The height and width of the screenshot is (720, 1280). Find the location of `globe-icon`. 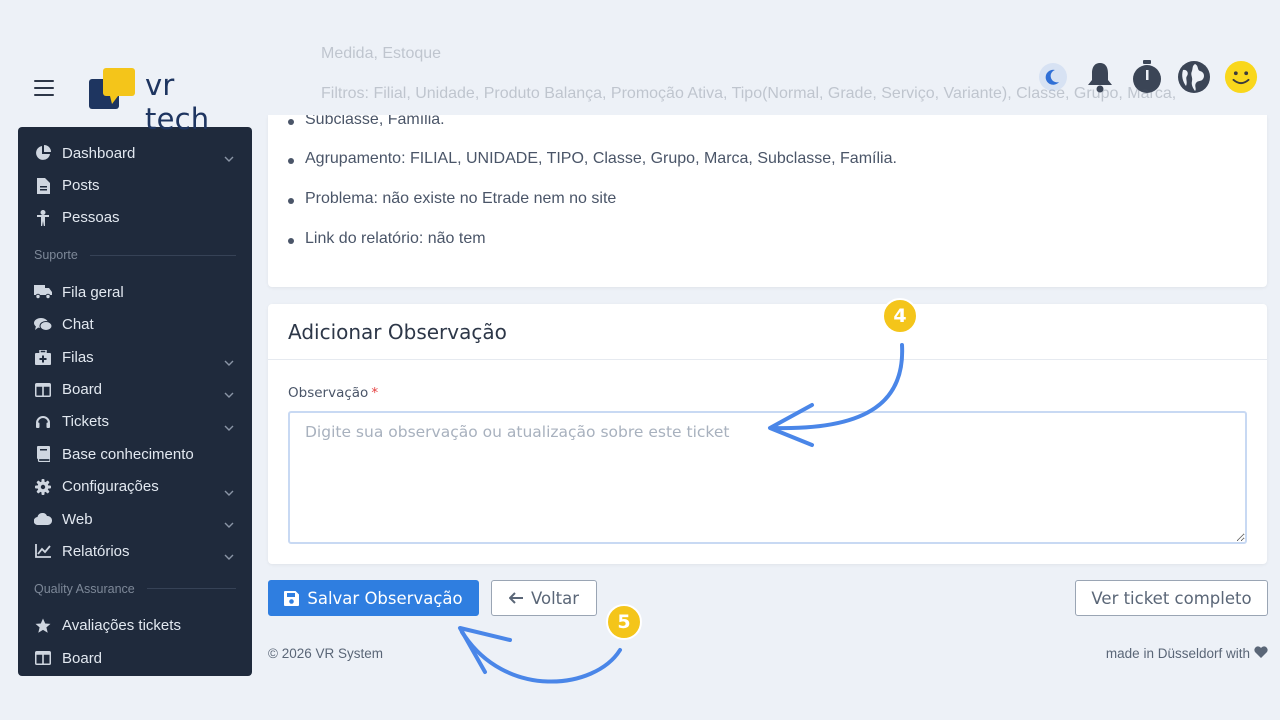

globe-icon is located at coordinates (1194, 77).